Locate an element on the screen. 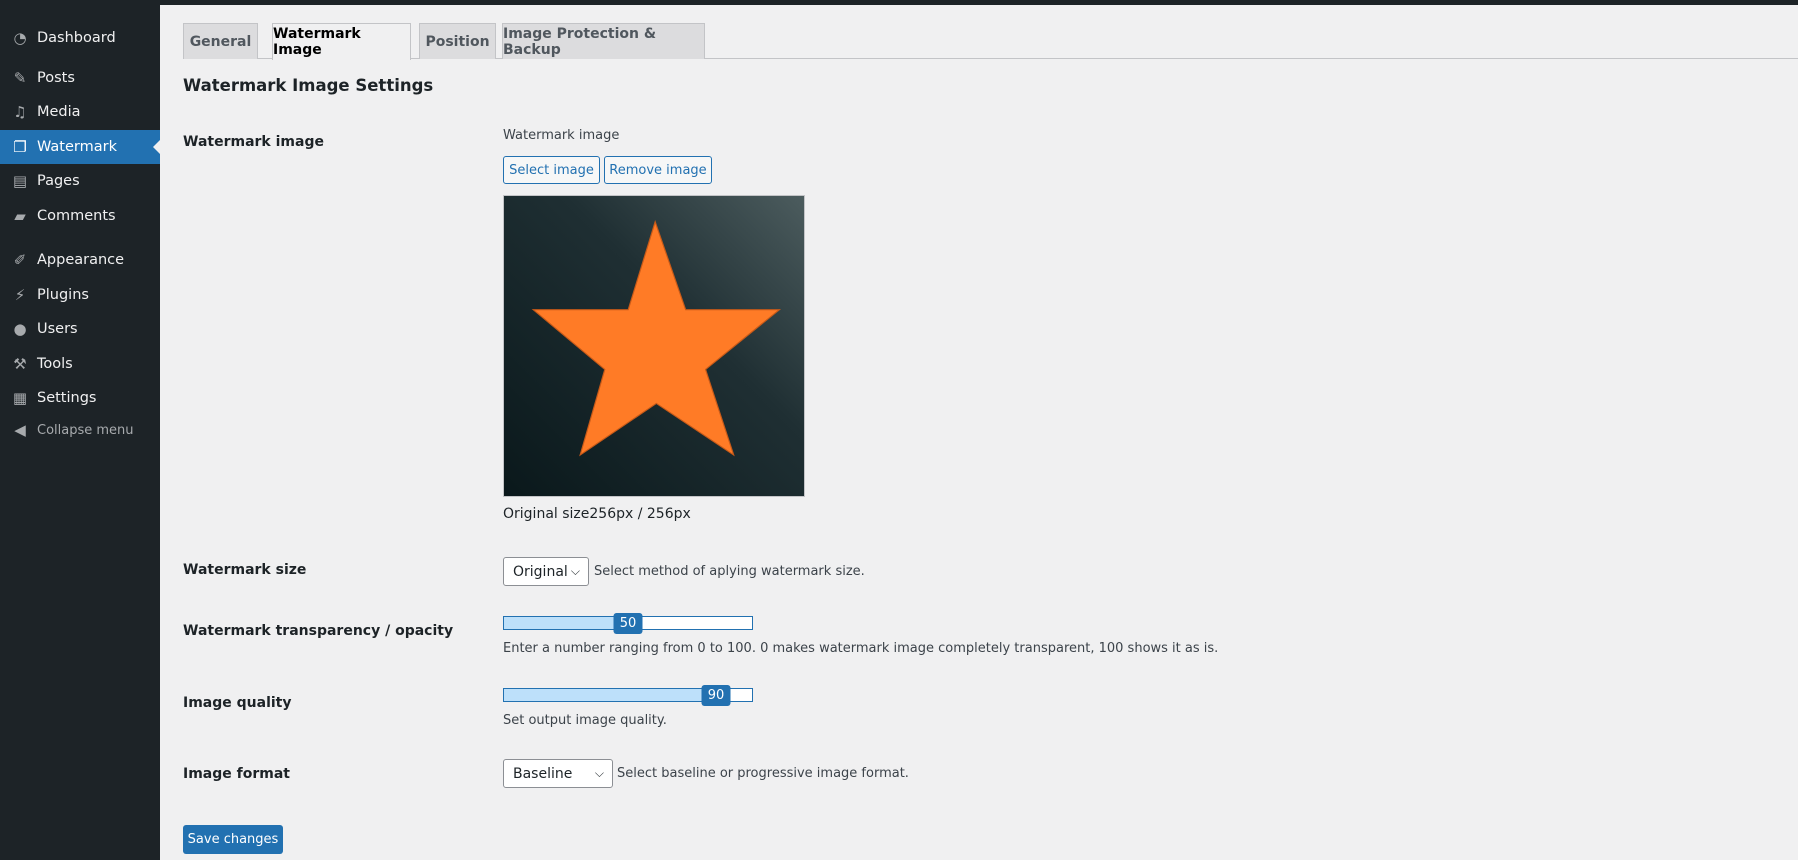  transparency-handle: 50 is located at coordinates (628, 623).